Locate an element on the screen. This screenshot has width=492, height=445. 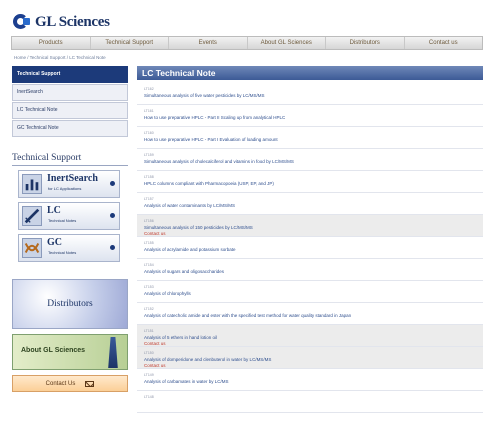
nav-about: About GL Sciences is located at coordinates (287, 43).